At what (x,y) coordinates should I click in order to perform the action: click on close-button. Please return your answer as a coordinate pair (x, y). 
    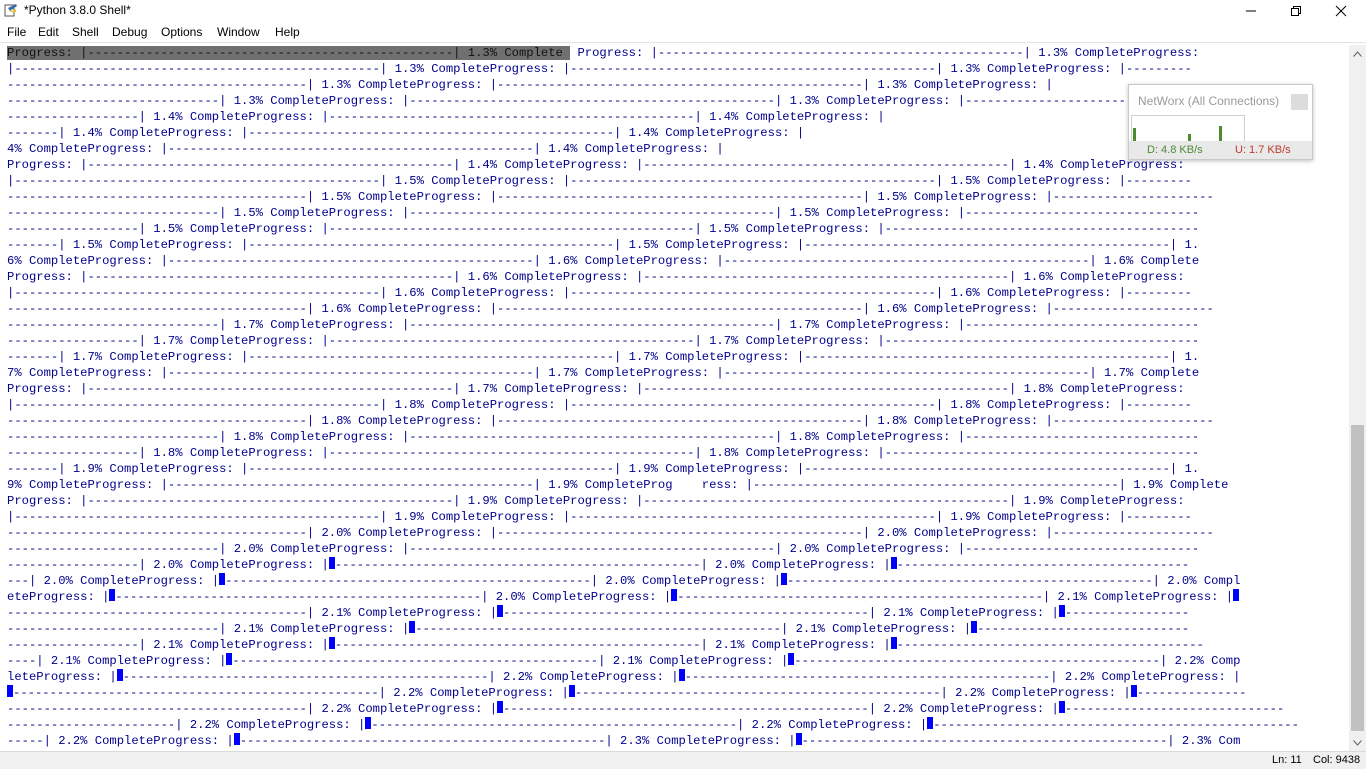
    Looking at the image, I should click on (1341, 11).